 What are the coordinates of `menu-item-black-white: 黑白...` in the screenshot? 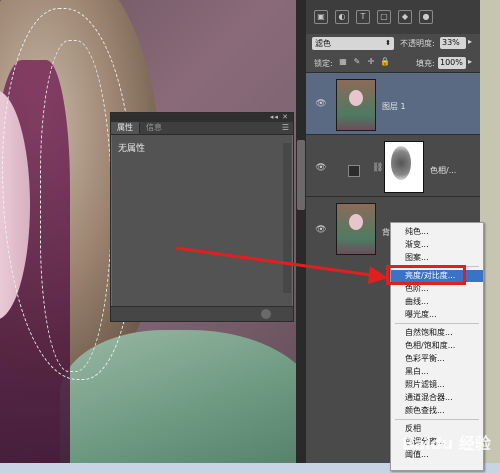 It's located at (437, 372).